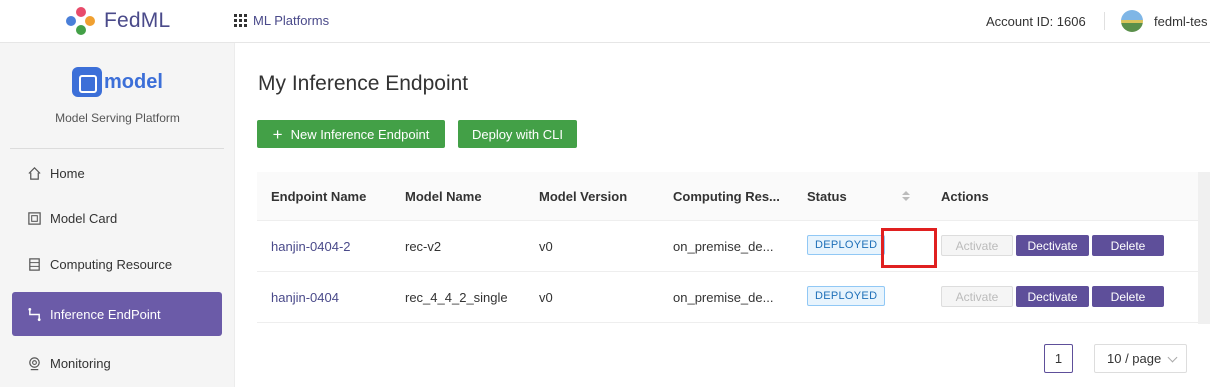 The image size is (1210, 387). Describe the element at coordinates (906, 197) in the screenshot. I see `sort-icon` at that location.